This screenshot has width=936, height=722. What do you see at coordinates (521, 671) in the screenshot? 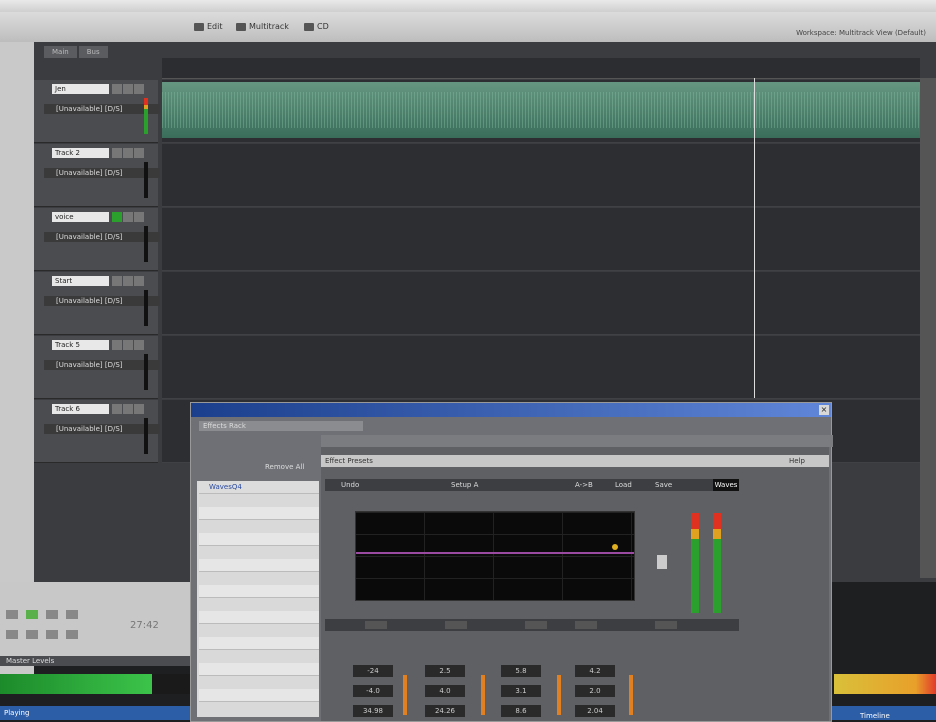
I see `gain-value: 5.8` at bounding box center [521, 671].